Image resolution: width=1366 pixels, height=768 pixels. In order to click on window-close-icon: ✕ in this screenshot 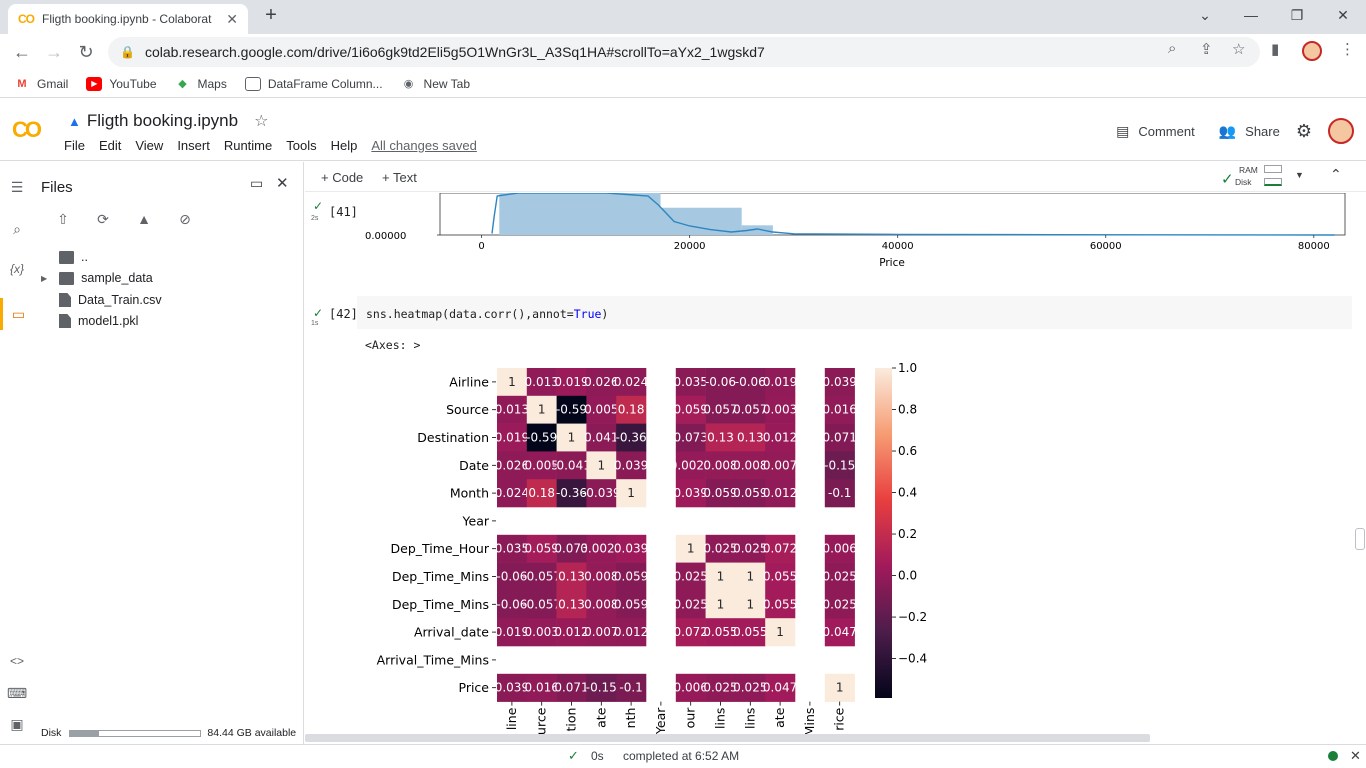, I will do `click(1343, 17)`.